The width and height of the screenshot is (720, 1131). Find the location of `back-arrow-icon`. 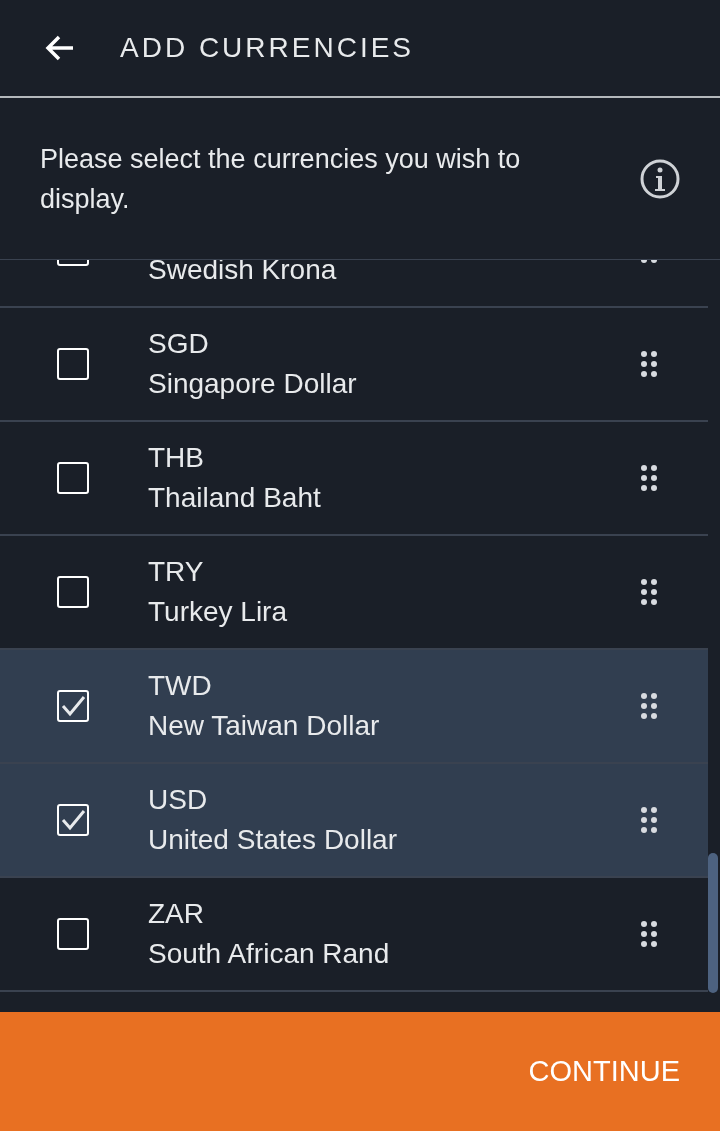

back-arrow-icon is located at coordinates (60, 48).